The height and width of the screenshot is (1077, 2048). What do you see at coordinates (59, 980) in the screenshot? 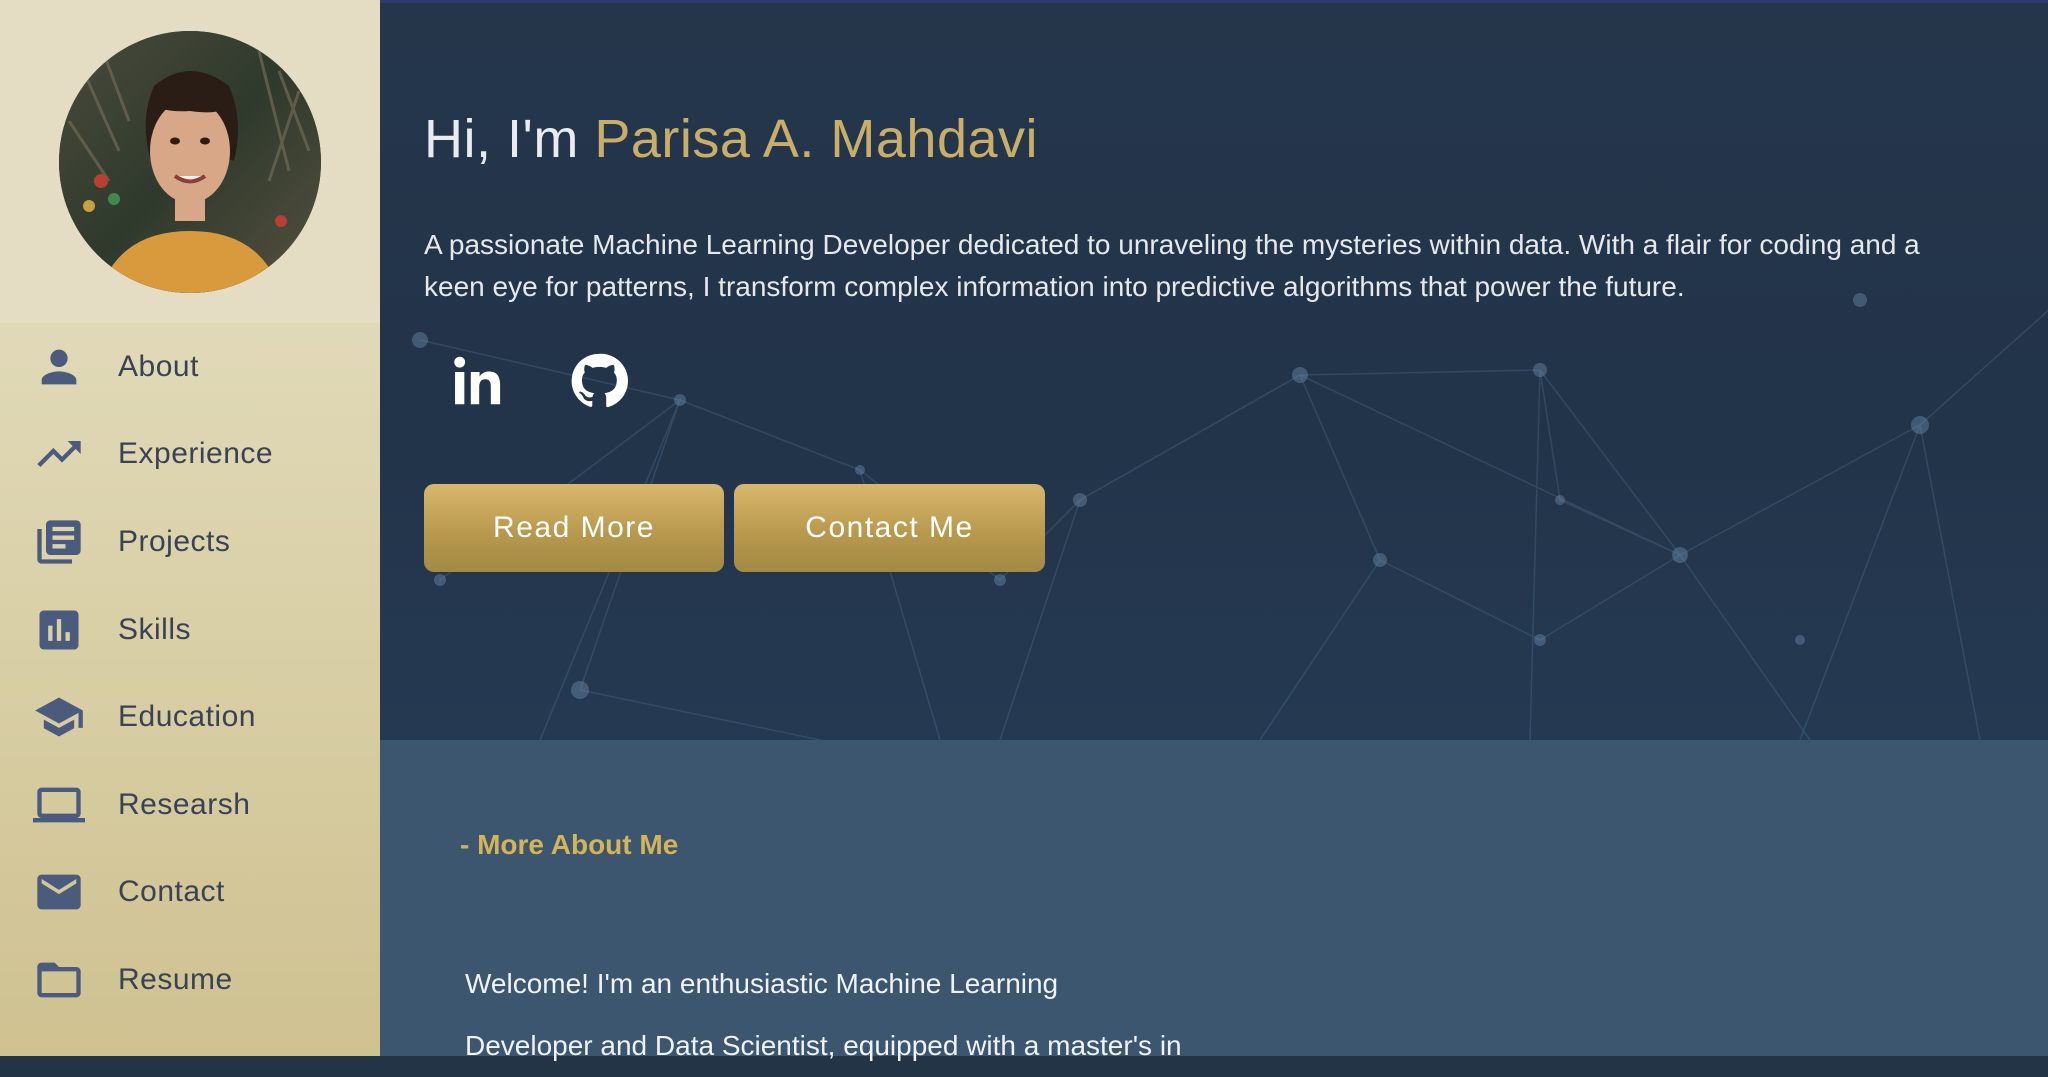
I see `folder-icon` at bounding box center [59, 980].